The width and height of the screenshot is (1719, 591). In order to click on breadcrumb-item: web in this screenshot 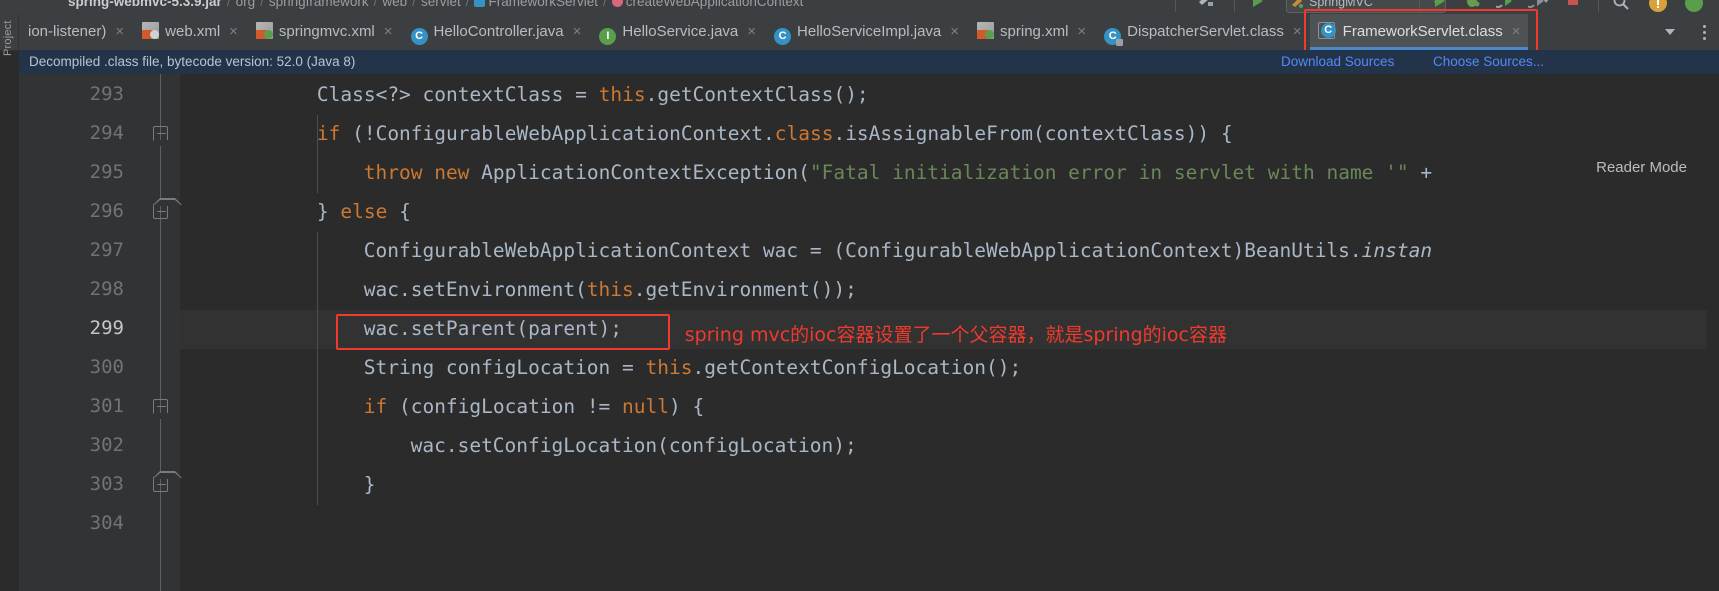, I will do `click(394, 4)`.